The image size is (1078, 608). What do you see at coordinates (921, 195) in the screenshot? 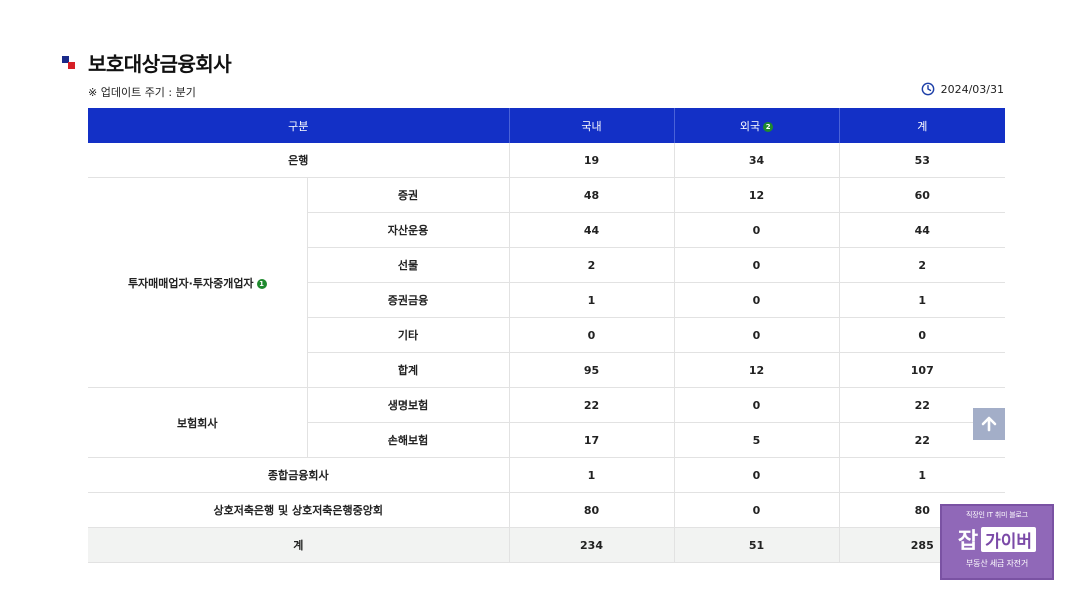
I see `cell-total: 60` at bounding box center [921, 195].